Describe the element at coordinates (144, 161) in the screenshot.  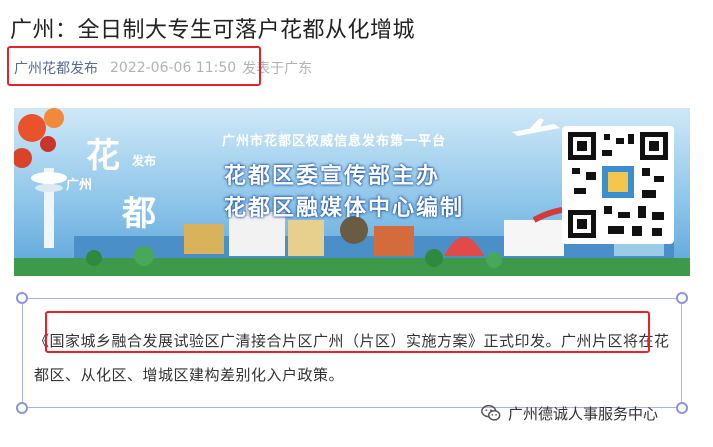
I see `logo-fabu: 发布` at that location.